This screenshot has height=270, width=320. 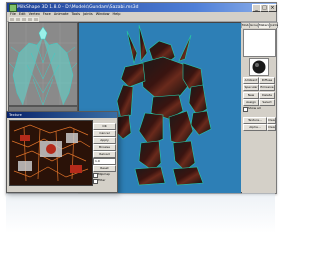 I want to click on specular-button: Specular, so click(x=251, y=87).